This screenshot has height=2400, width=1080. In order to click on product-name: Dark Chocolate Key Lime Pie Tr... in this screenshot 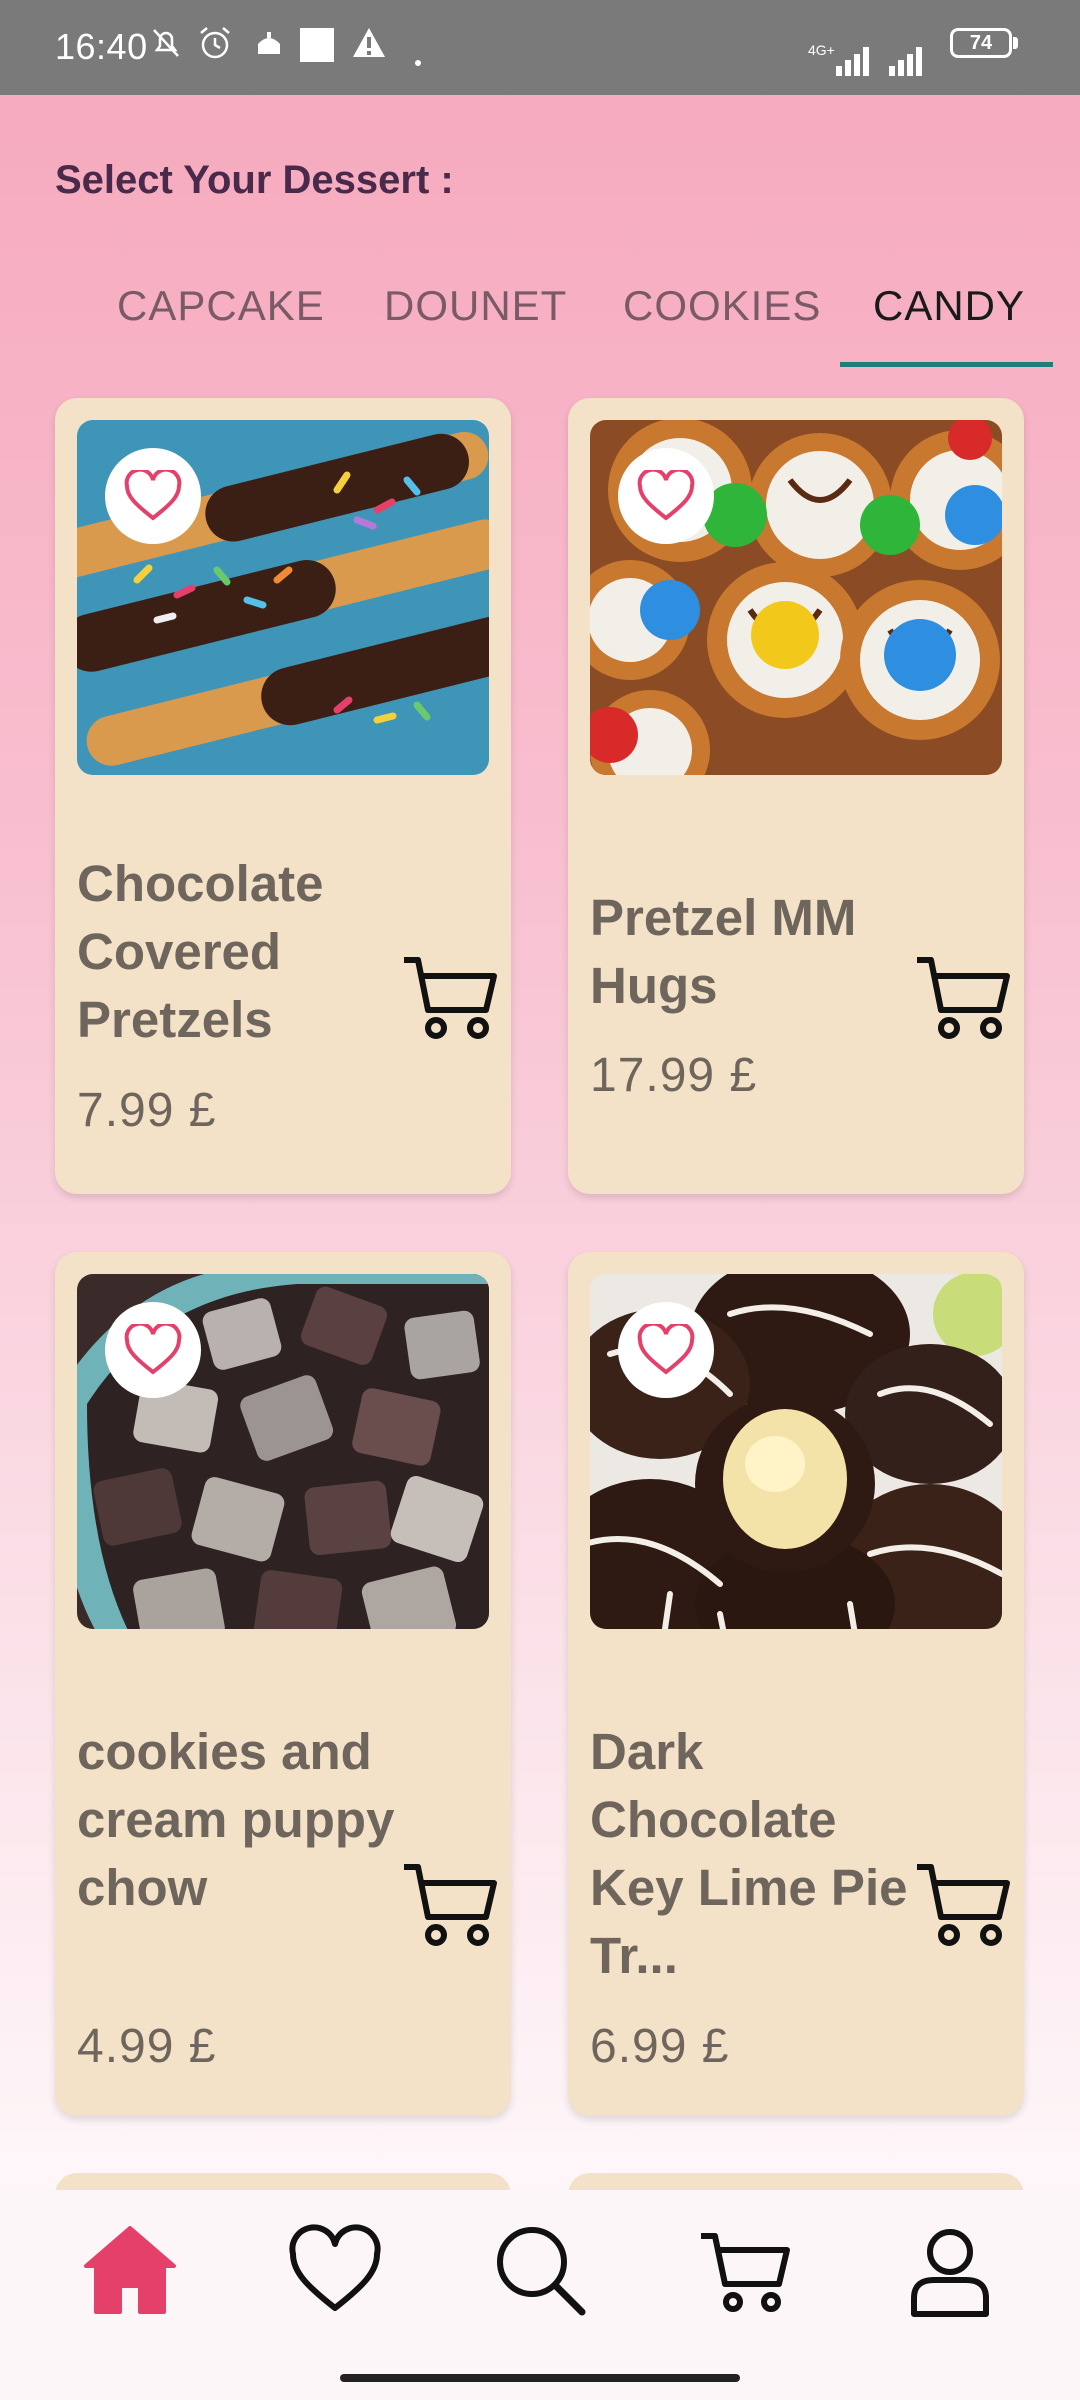, I will do `click(749, 1853)`.